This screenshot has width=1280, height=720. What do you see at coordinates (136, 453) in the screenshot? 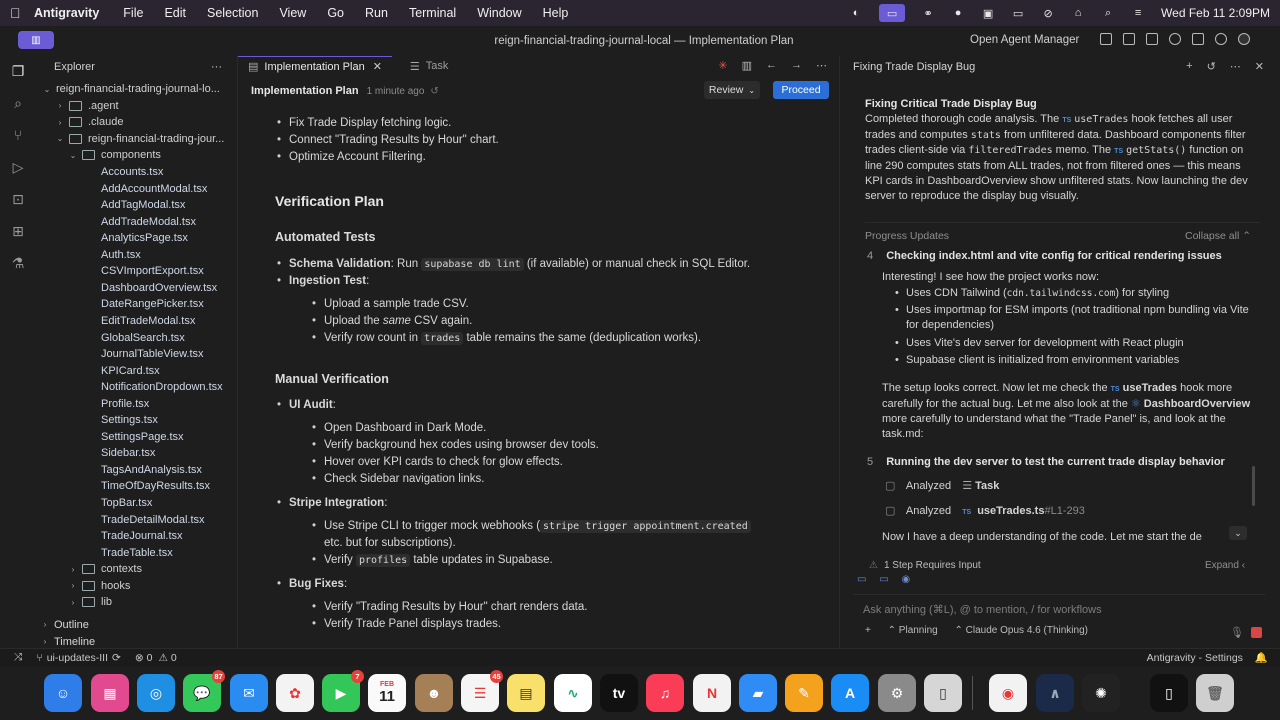
I see `file-tree-item: Sidebar.tsx` at bounding box center [136, 453].